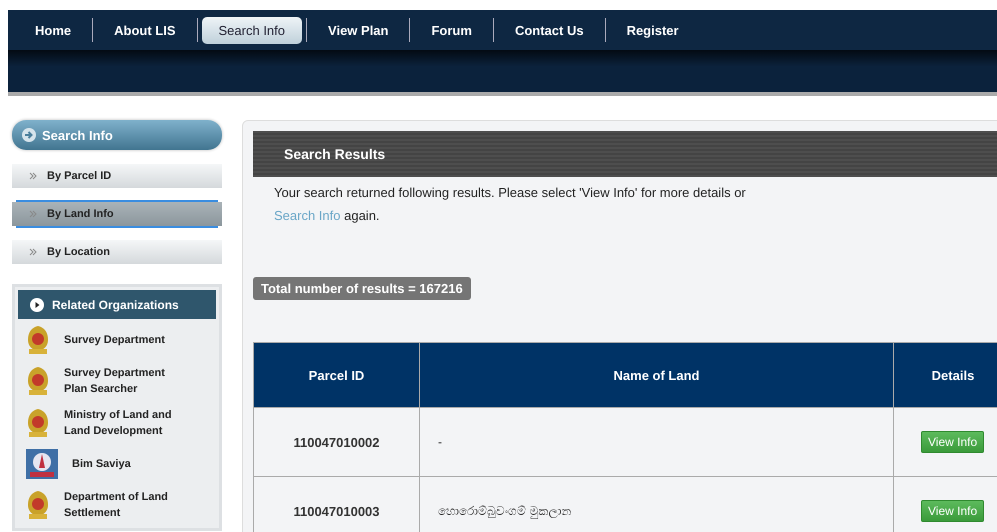 The width and height of the screenshot is (997, 532). Describe the element at coordinates (451, 30) in the screenshot. I see `nav-tab: Forum` at that location.